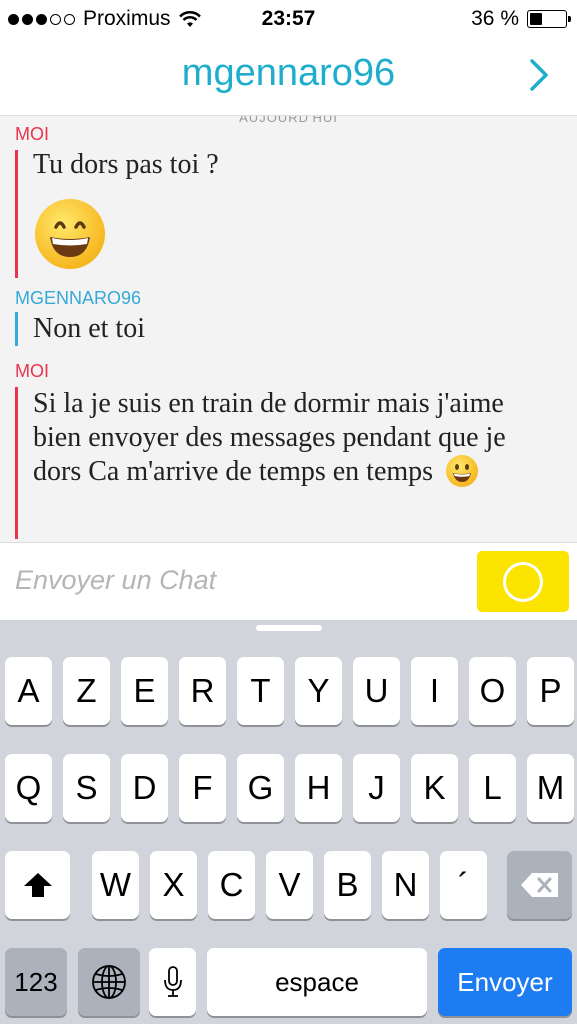 The width and height of the screenshot is (577, 1024). I want to click on key-n: N, so click(405, 885).